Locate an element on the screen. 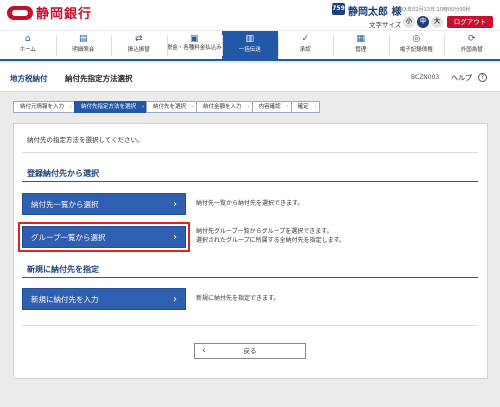 The width and height of the screenshot is (500, 407). nav-home: ⌂ ホーム is located at coordinates (28, 45).